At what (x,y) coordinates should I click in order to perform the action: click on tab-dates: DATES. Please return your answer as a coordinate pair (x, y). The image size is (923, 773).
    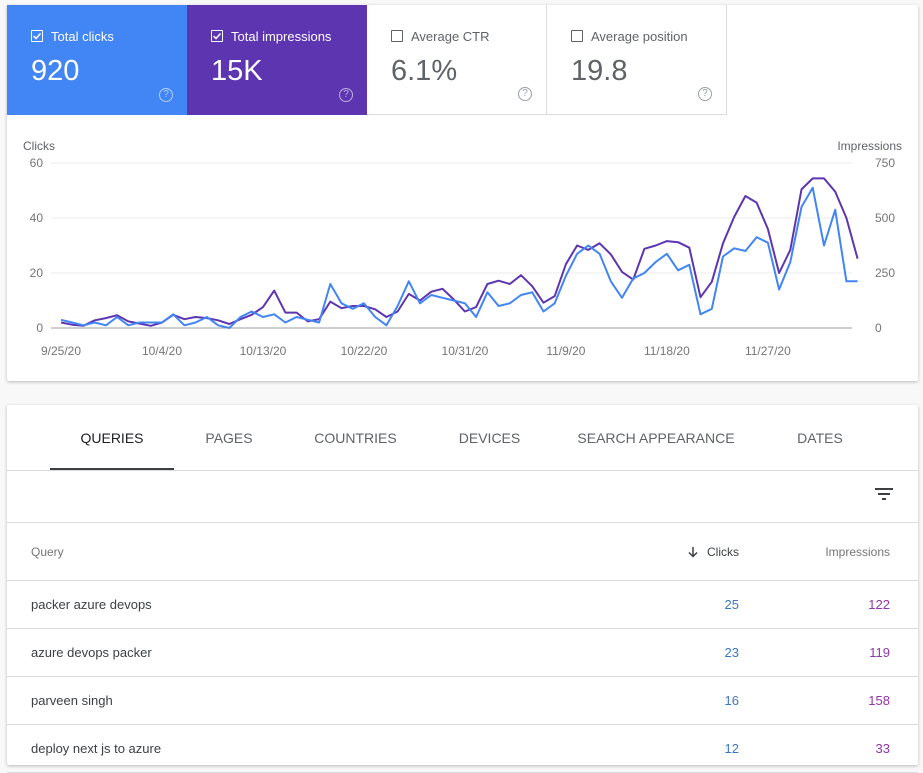
    Looking at the image, I should click on (820, 437).